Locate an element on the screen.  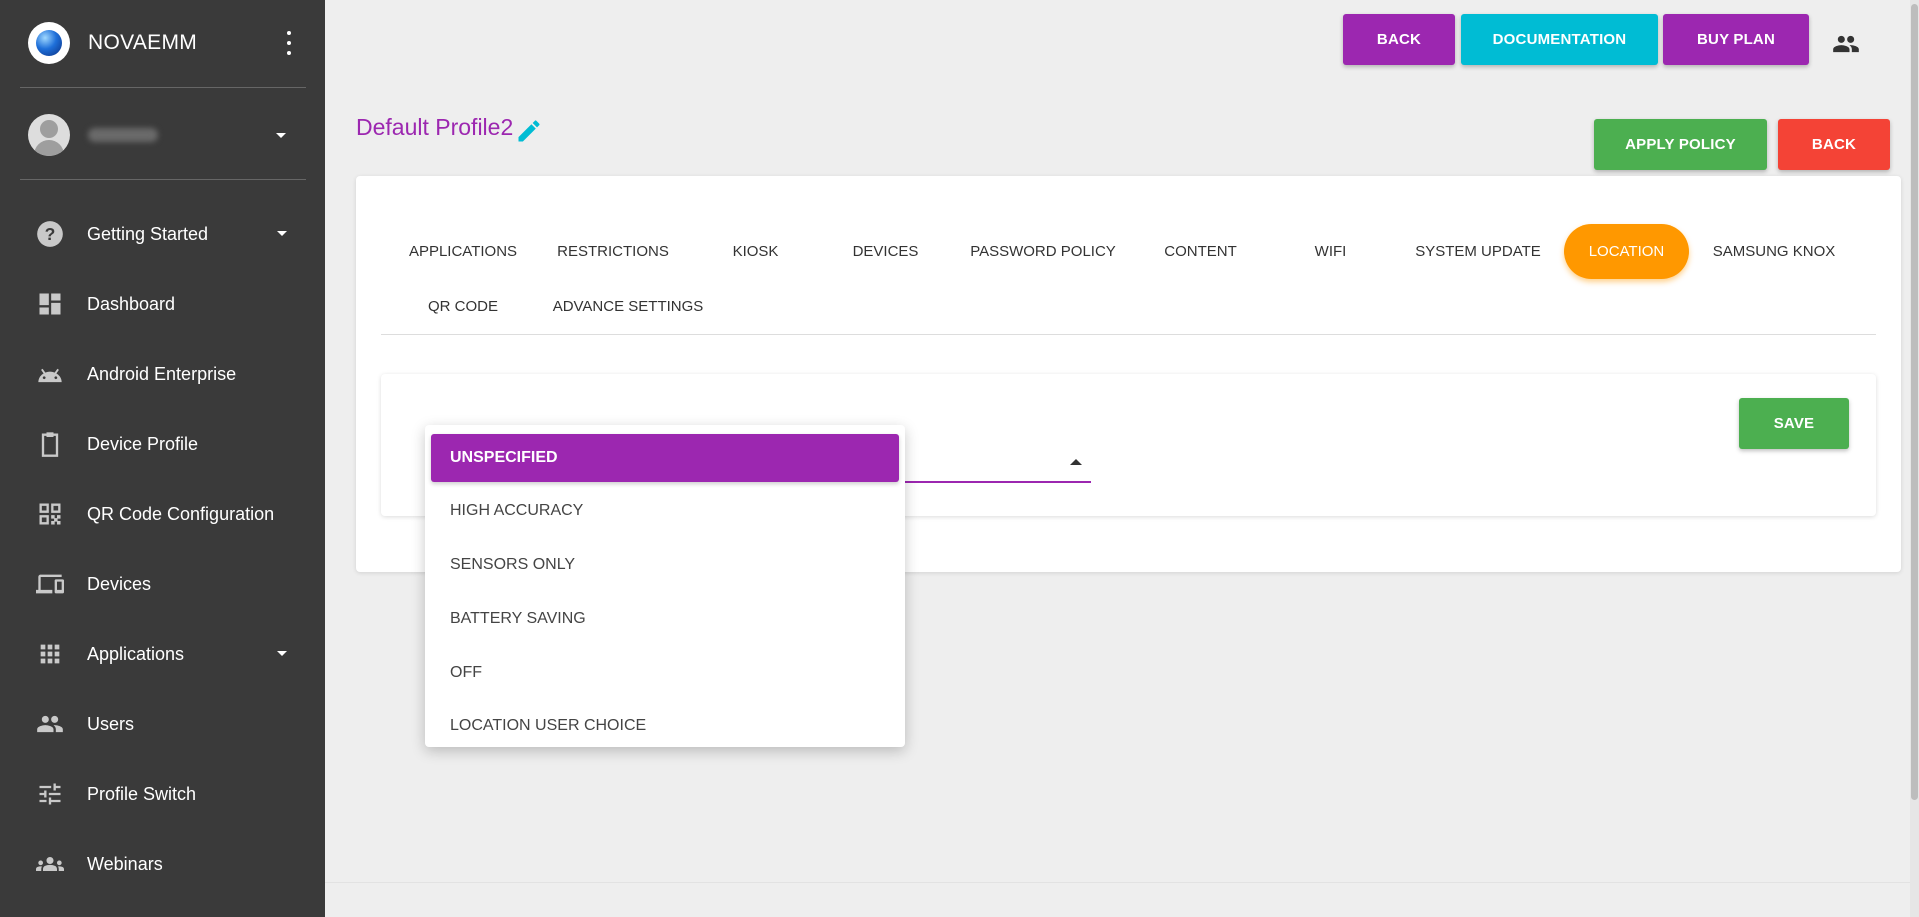
brand: NOVAEMM is located at coordinates (167, 43).